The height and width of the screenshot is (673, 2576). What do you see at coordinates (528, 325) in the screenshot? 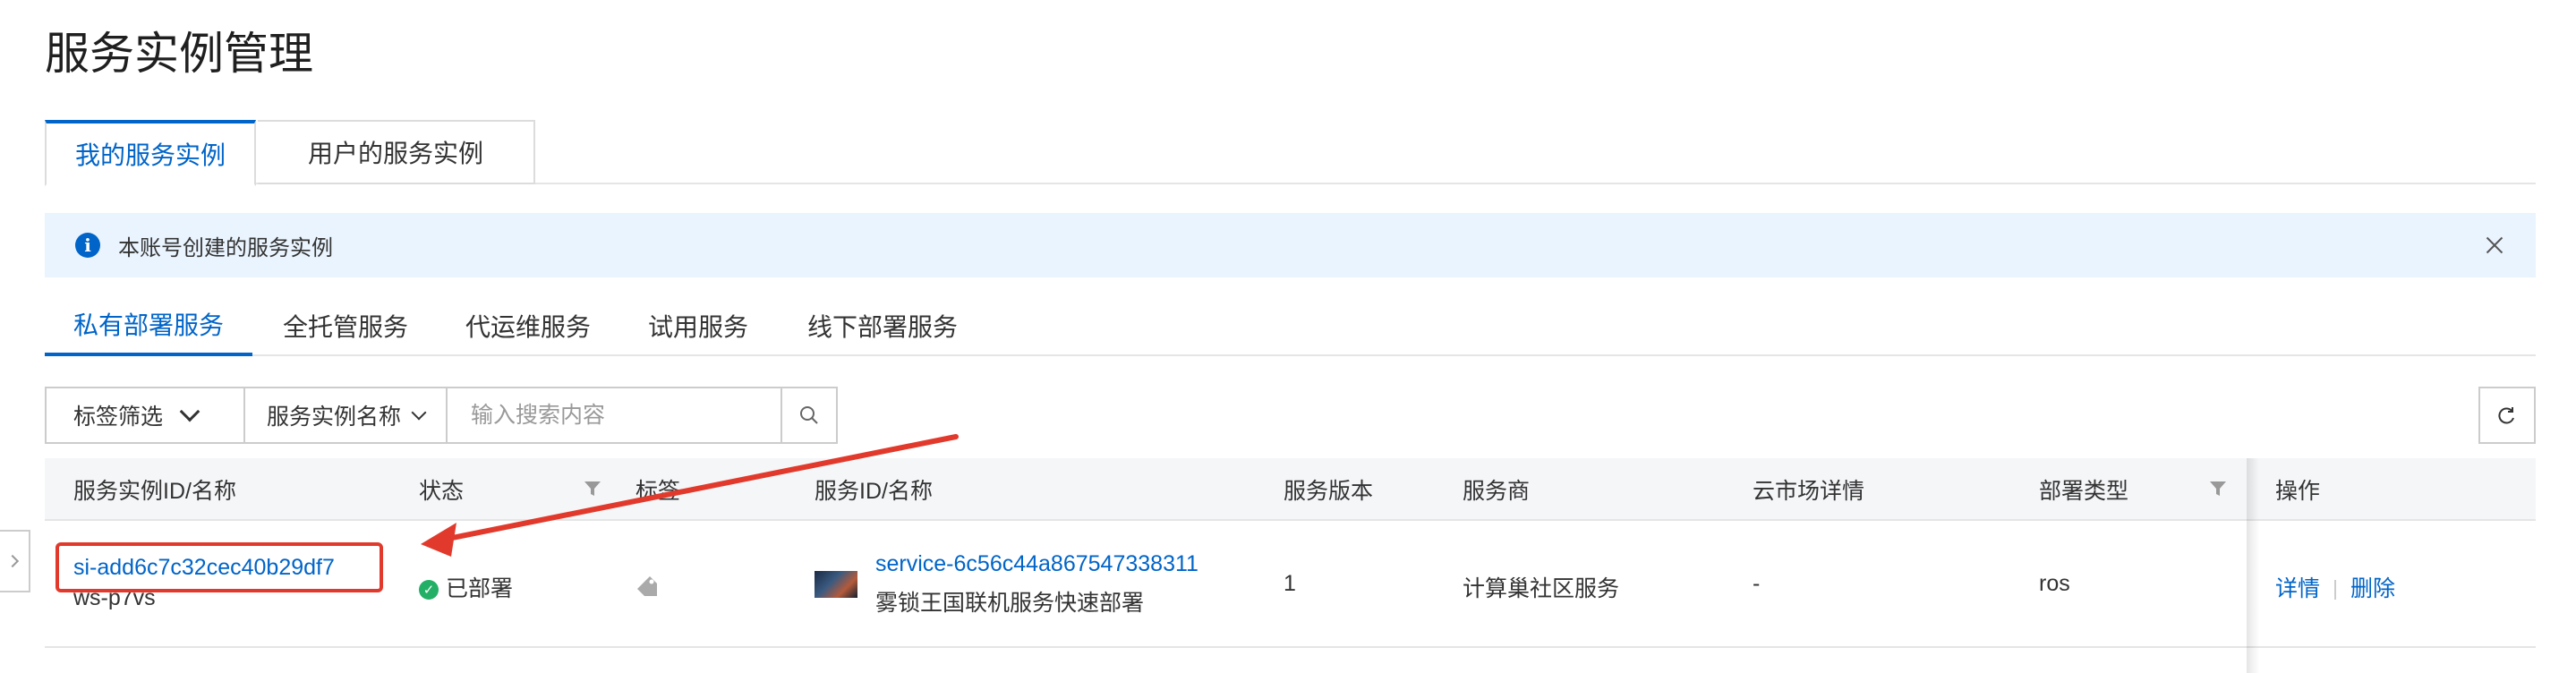
I see `tab-managed-ops: 代运维服务` at bounding box center [528, 325].